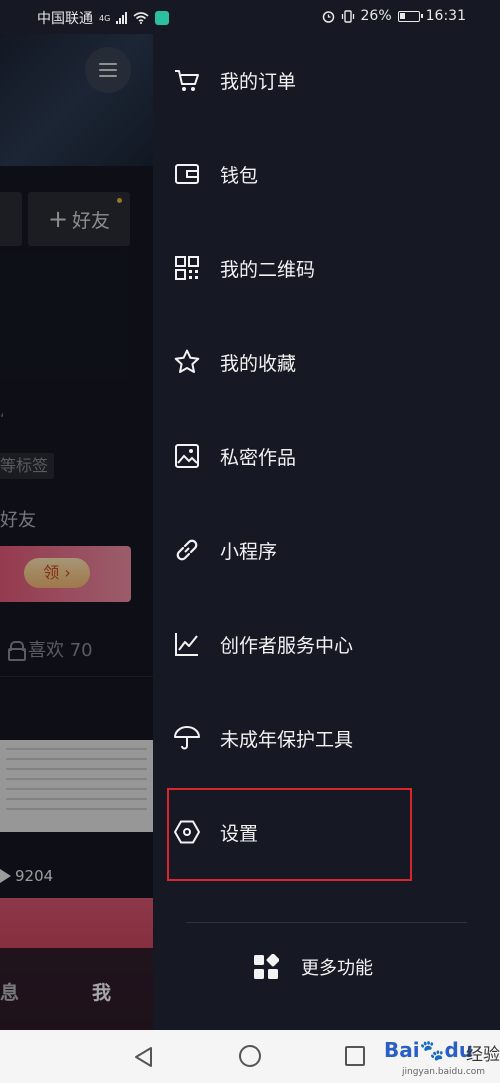  Describe the element at coordinates (445, 16) in the screenshot. I see `clock: 16:31` at that location.